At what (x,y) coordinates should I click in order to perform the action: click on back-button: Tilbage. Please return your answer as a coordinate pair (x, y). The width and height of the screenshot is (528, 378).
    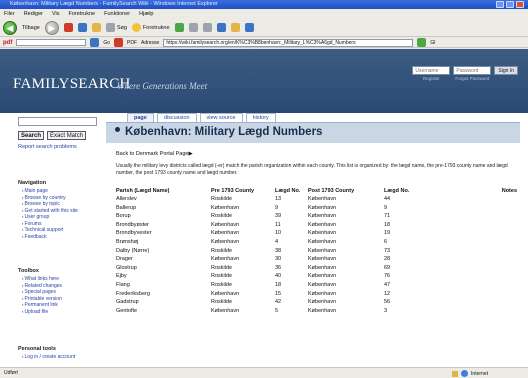
    Looking at the image, I should click on (31, 28).